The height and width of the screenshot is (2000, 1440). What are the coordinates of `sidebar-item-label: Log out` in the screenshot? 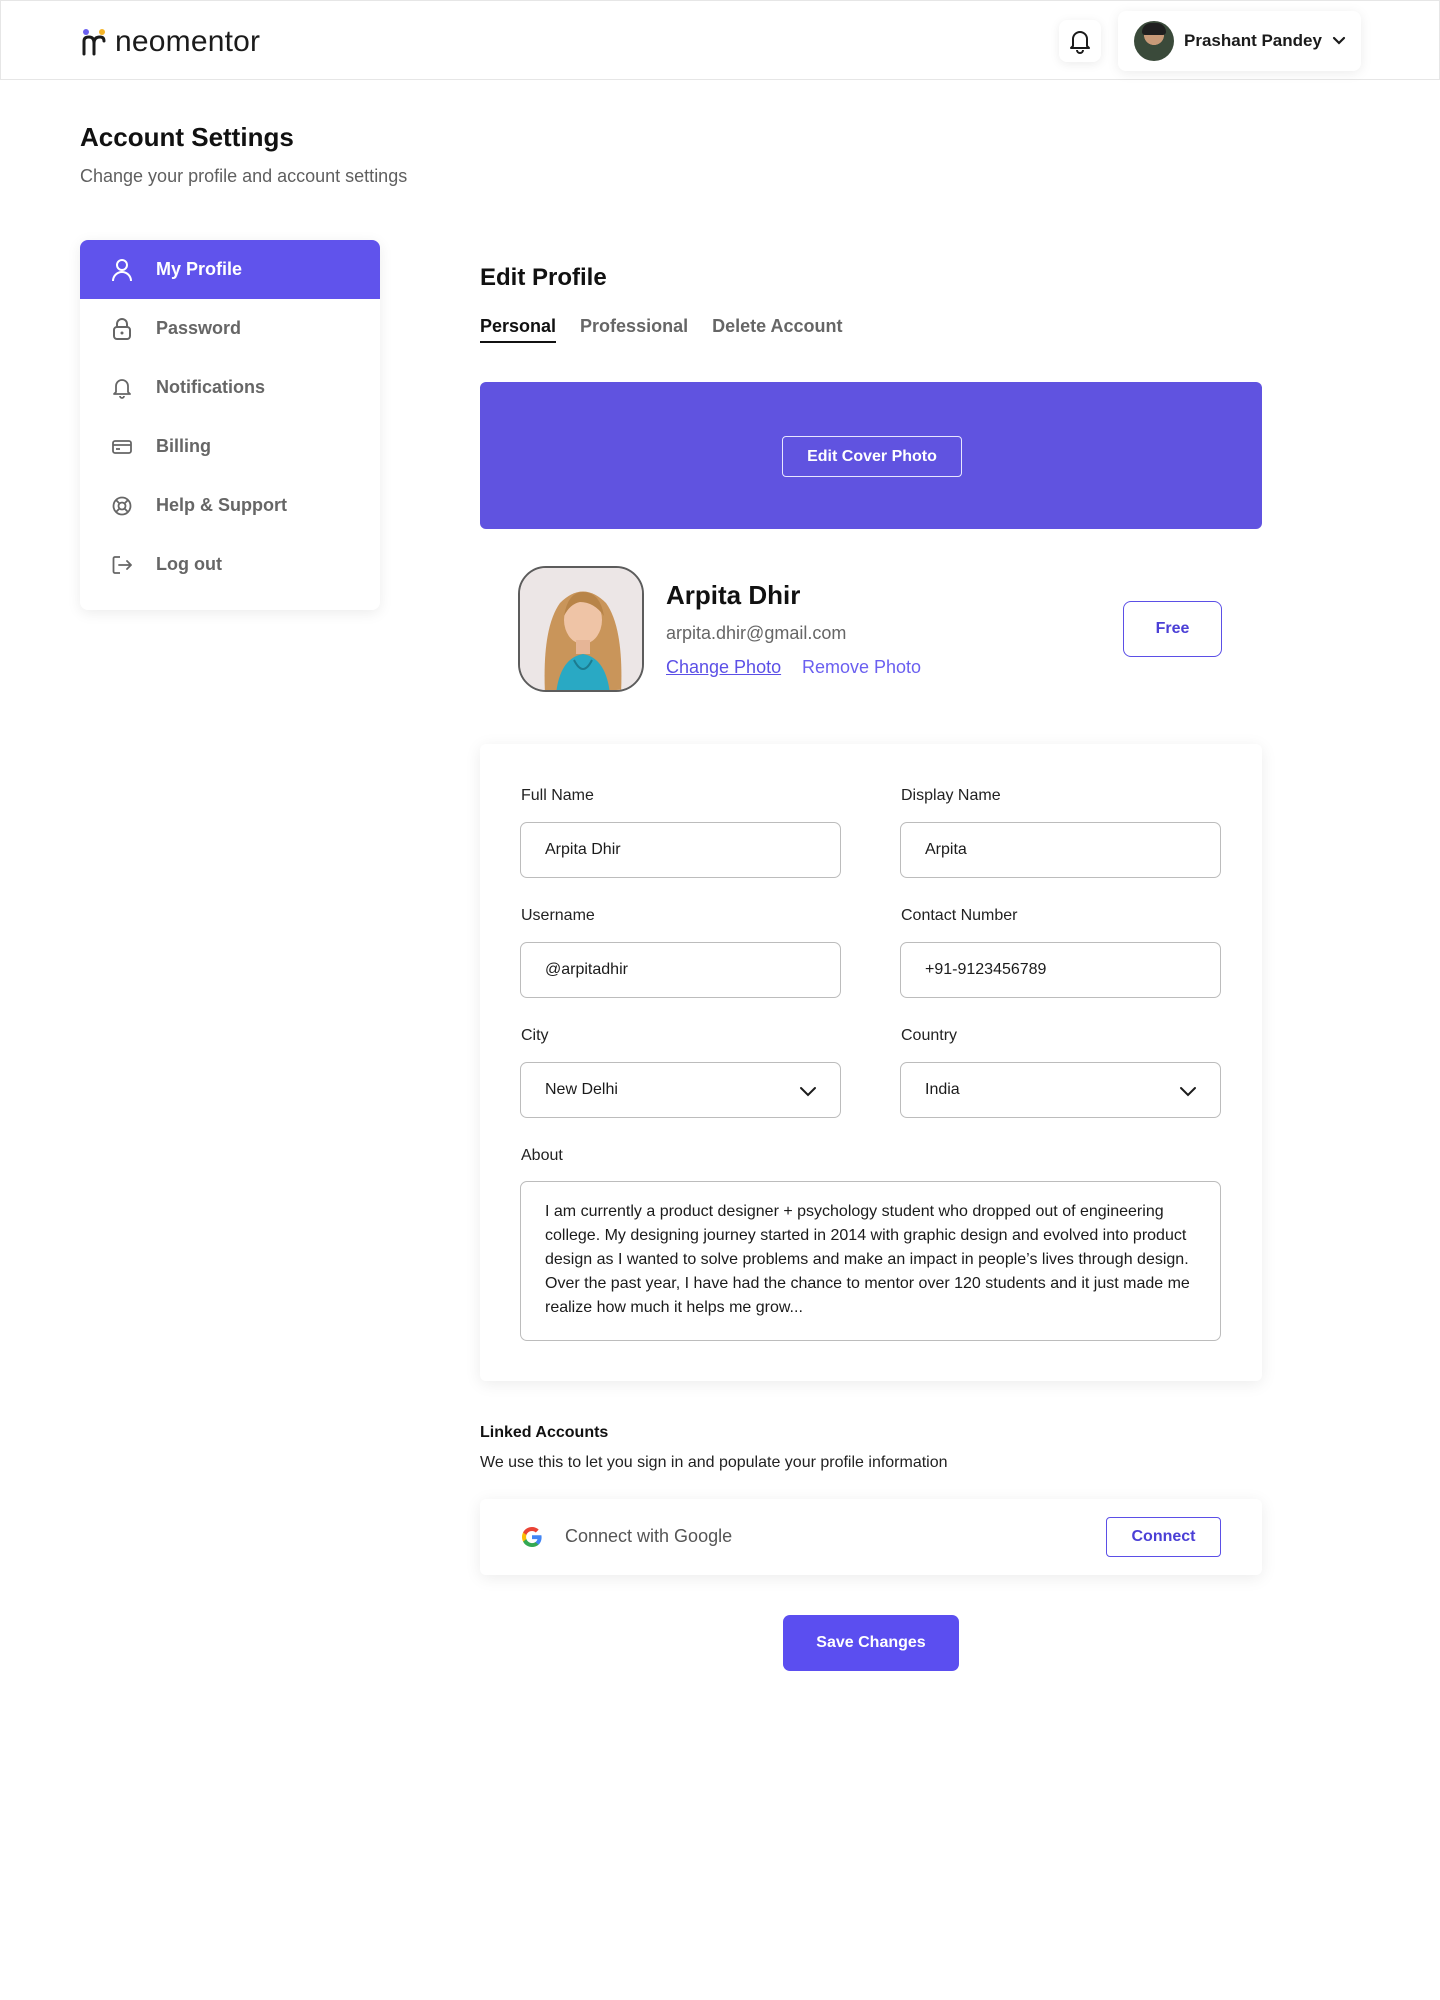 It's located at (189, 564).